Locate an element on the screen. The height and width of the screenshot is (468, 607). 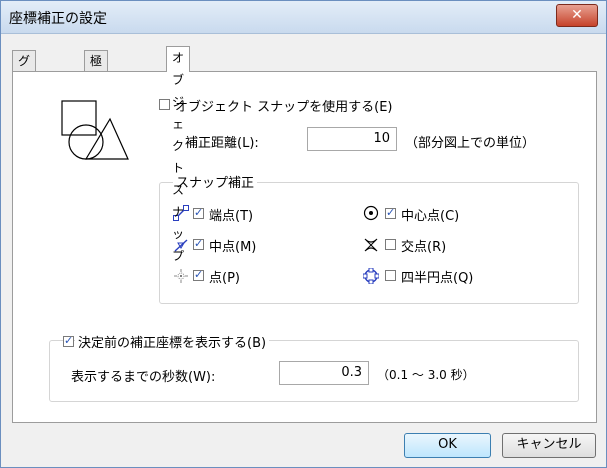
quadrant-icon is located at coordinates (371, 276).